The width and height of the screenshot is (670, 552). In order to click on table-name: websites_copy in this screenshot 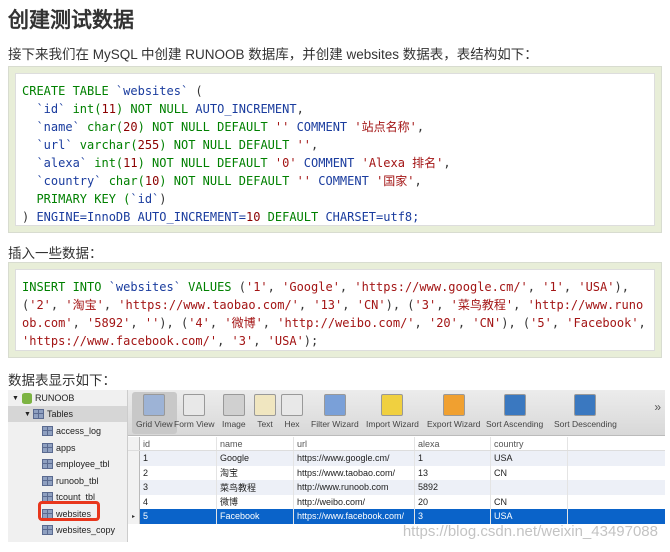, I will do `click(86, 530)`.